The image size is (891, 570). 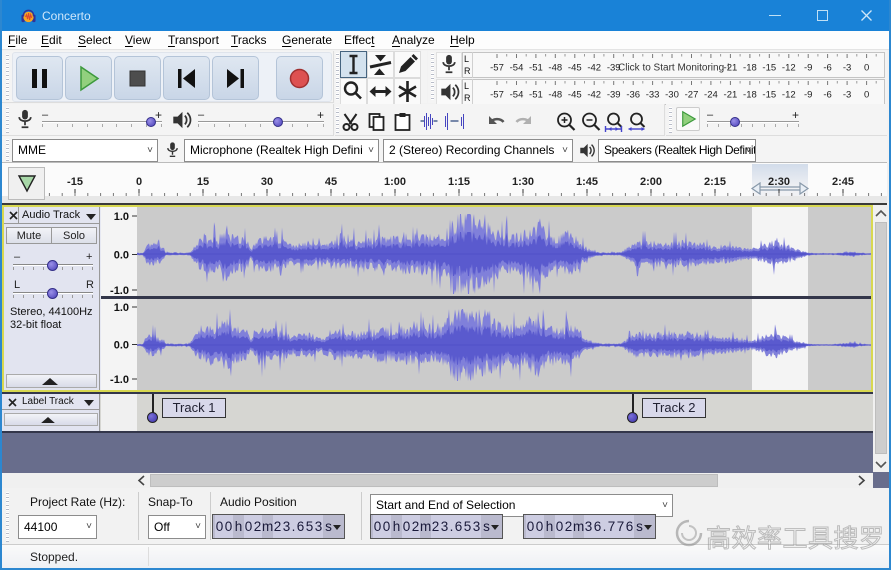 What do you see at coordinates (587, 182) in the screenshot?
I see `svg-text: 1:45` at bounding box center [587, 182].